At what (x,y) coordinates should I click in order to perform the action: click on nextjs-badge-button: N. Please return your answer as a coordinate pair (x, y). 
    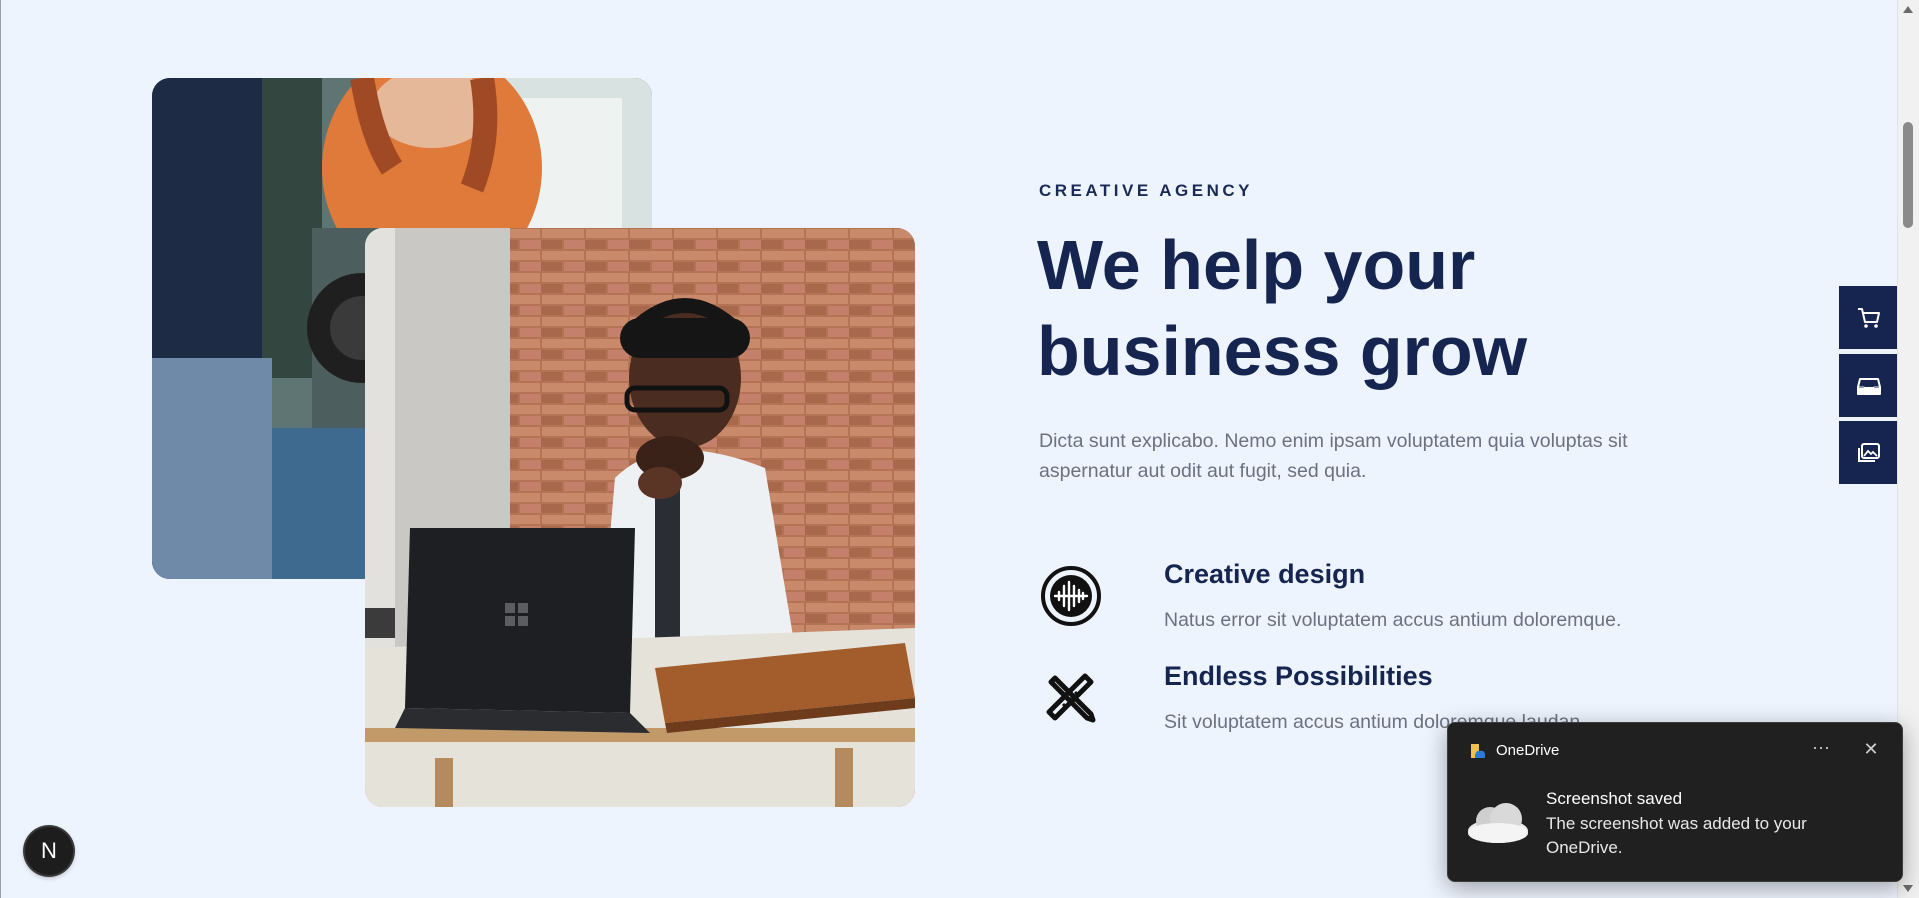
    Looking at the image, I should click on (49, 851).